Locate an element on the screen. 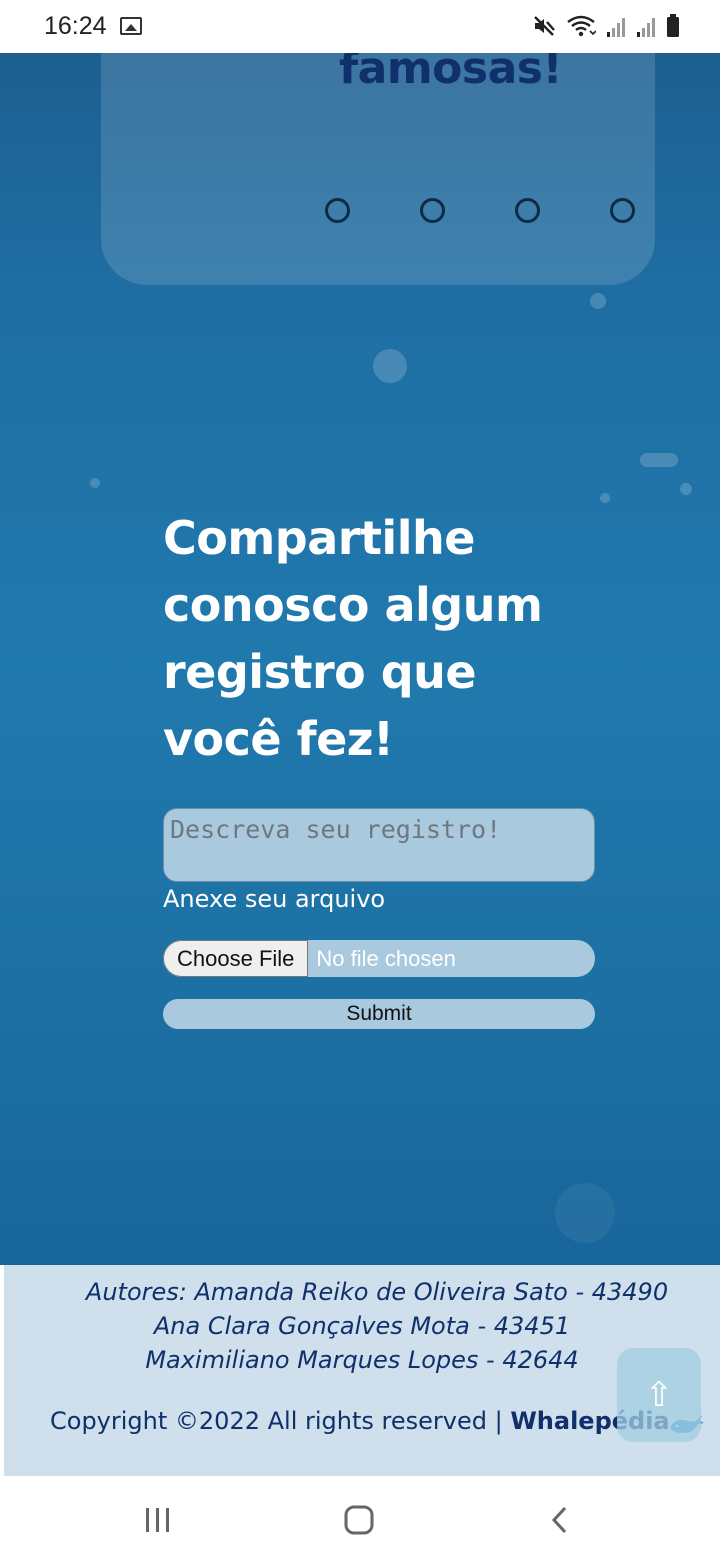 This screenshot has width=720, height=1560. status-bar: 16:24 is located at coordinates (360, 26).